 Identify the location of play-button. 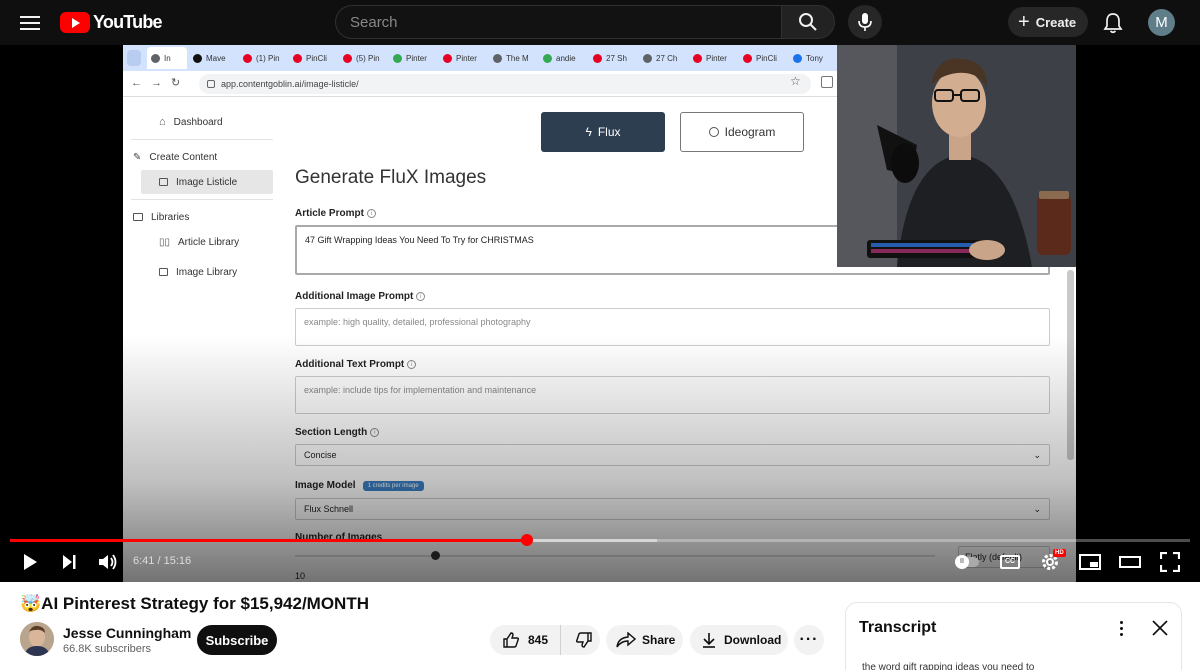
(30, 562).